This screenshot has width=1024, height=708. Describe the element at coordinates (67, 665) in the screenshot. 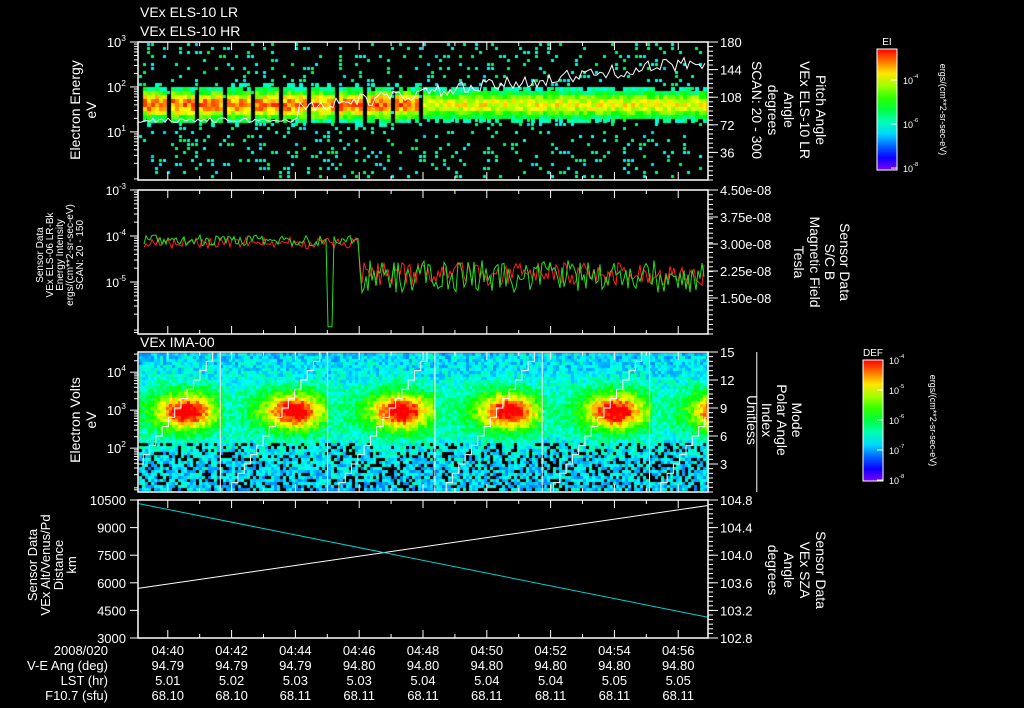

I see `ephemeris-row-label: V-E Ang (deg)` at that location.